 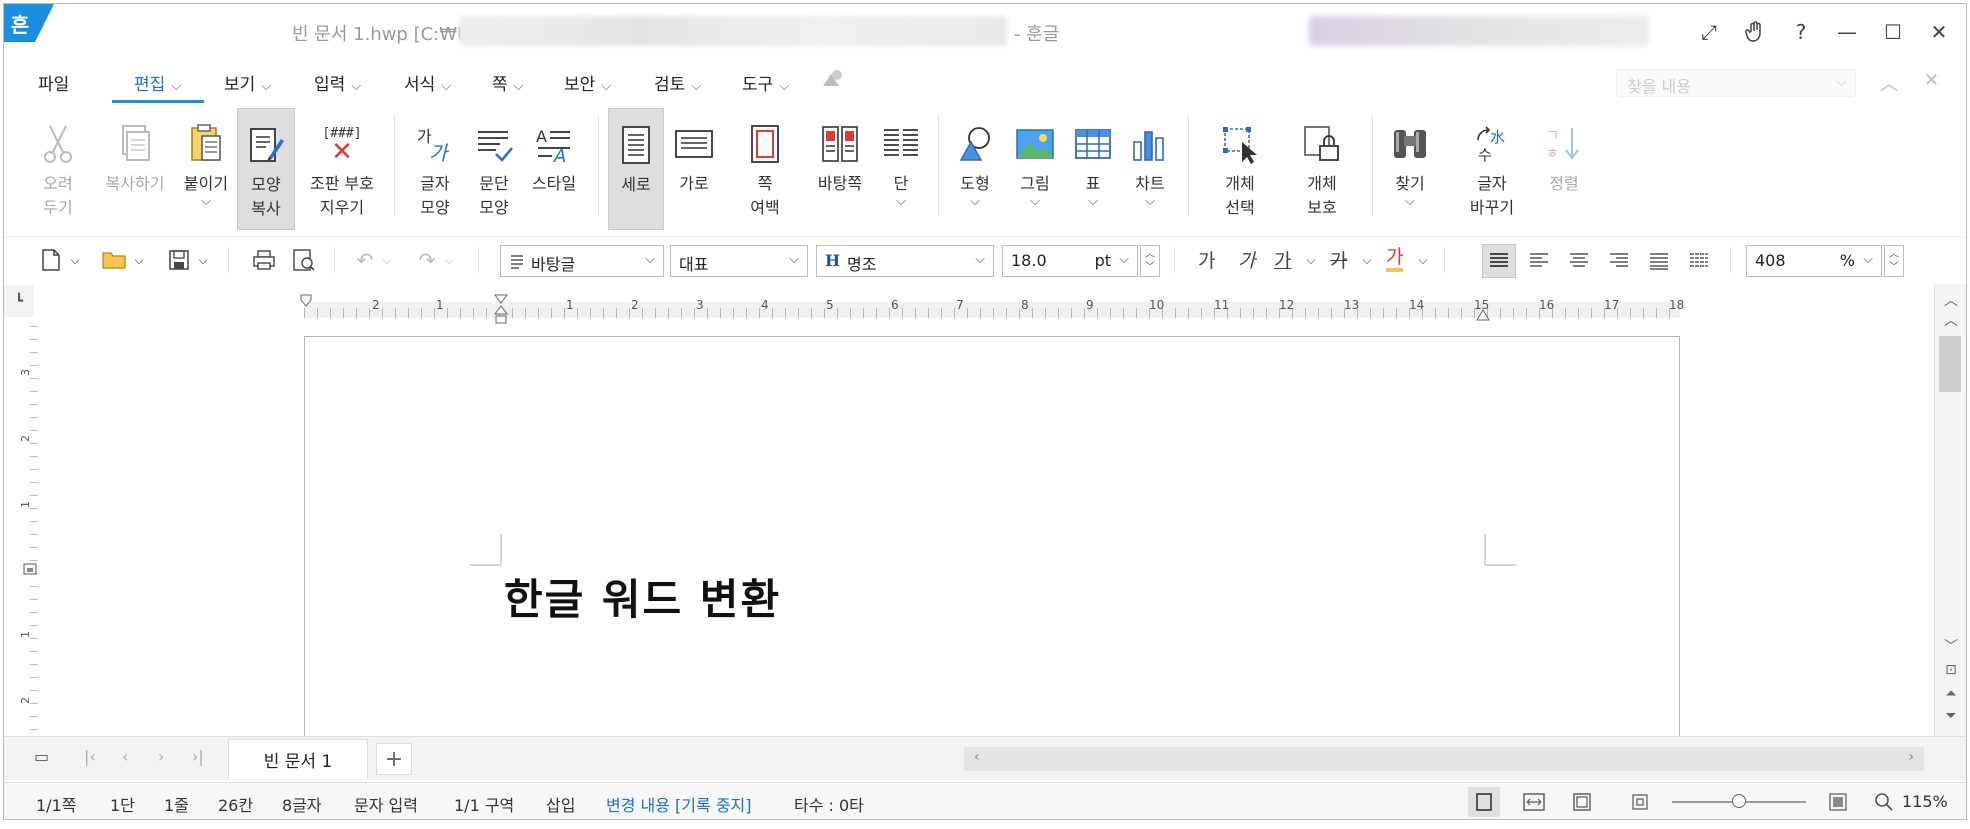 I want to click on prev-tab-icon: ‹, so click(x=125, y=756).